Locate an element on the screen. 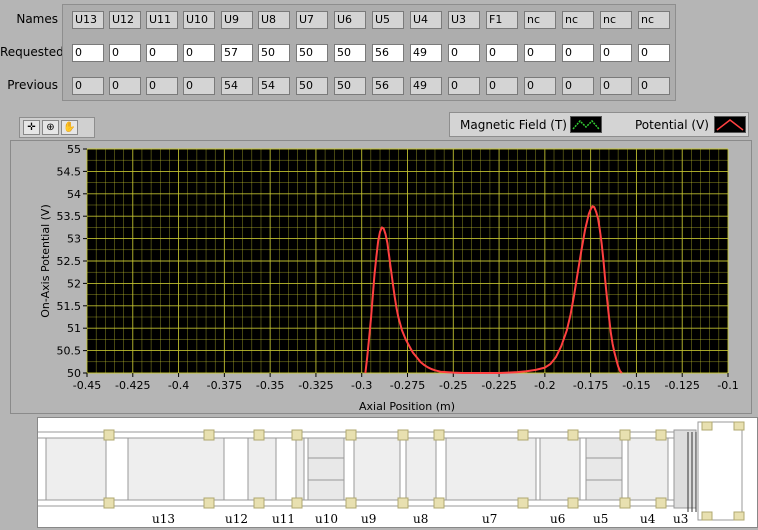  x-tick-label: -0.375 is located at coordinates (224, 385).